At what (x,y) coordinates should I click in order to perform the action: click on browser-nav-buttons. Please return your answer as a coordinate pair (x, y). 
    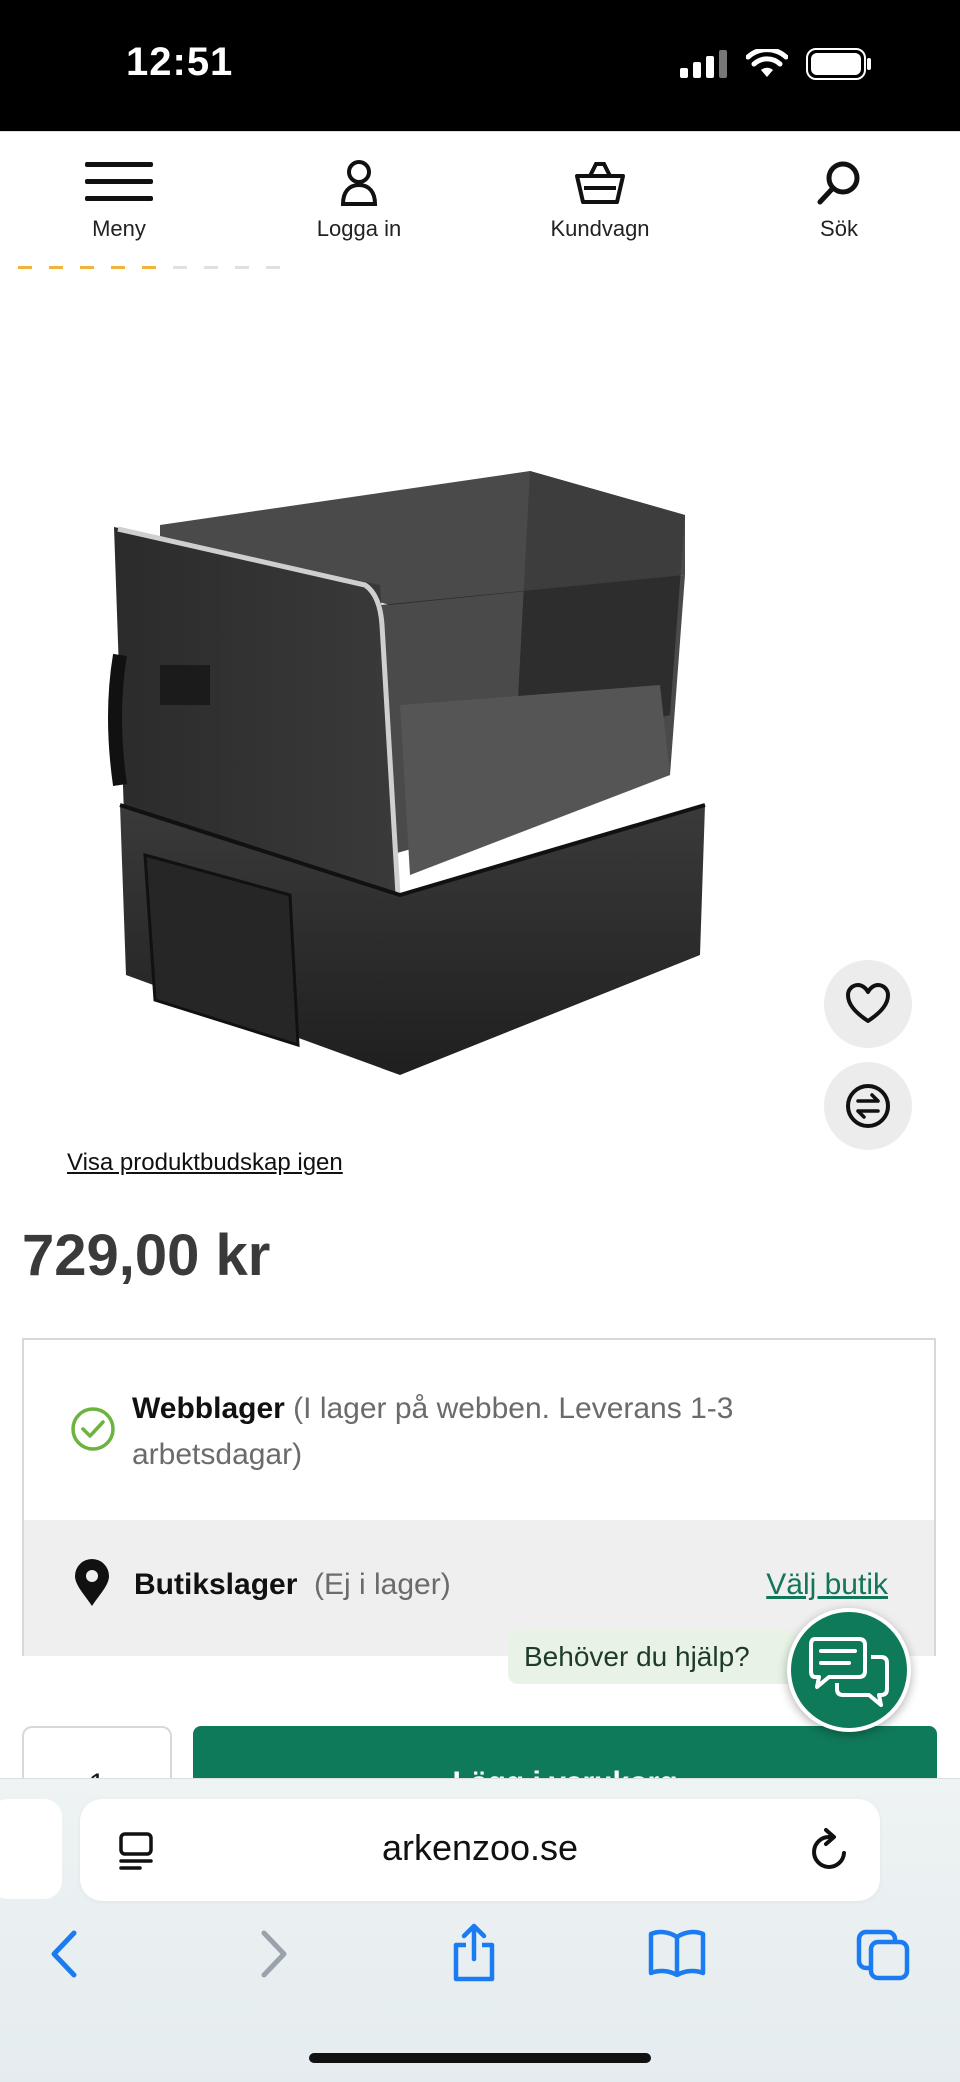
    Looking at the image, I should click on (480, 1961).